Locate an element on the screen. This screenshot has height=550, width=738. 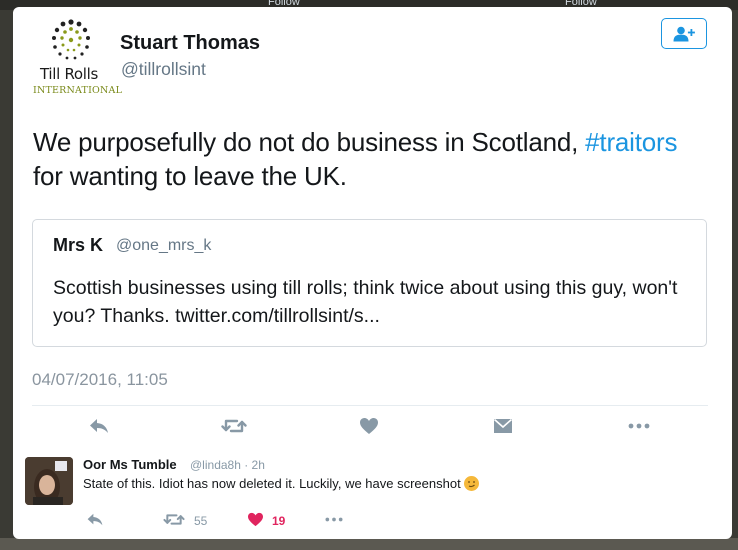
tweet-text-part: for wanting to leave the UK. is located at coordinates (190, 176).